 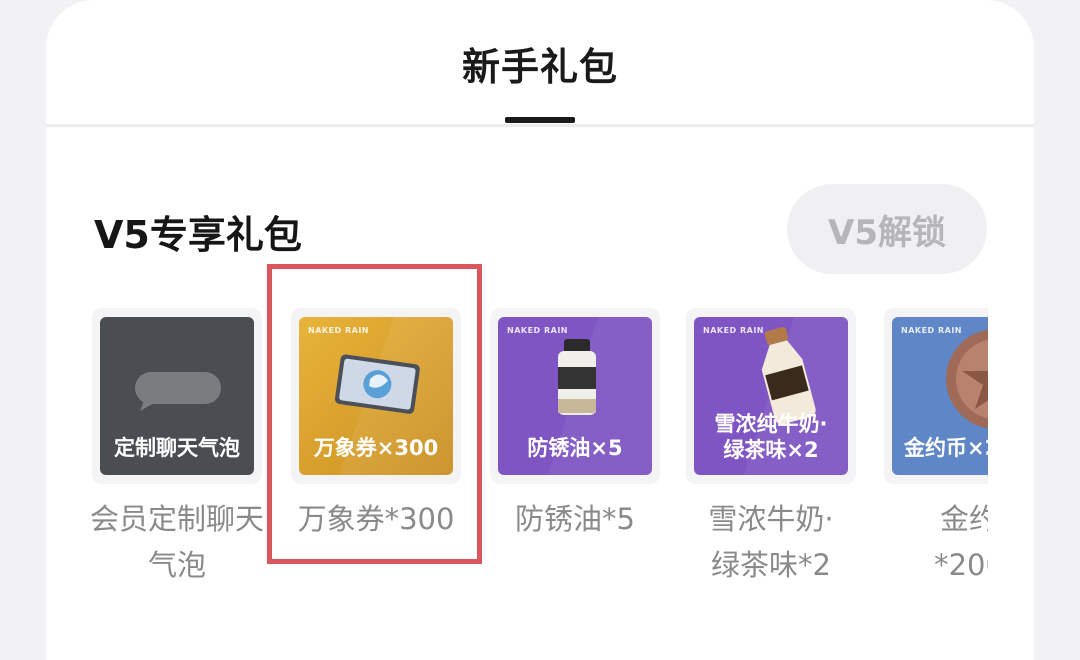 I want to click on item-name-line2: *200, so click(x=961, y=565).